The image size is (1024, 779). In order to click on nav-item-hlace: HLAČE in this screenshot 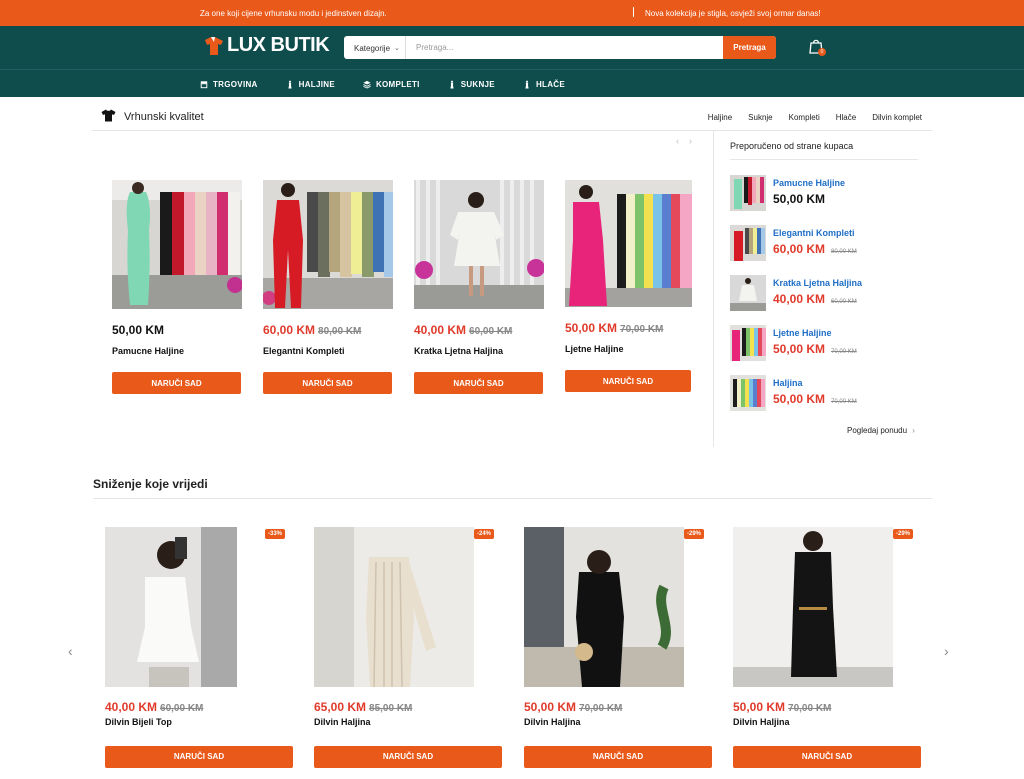, I will do `click(544, 84)`.